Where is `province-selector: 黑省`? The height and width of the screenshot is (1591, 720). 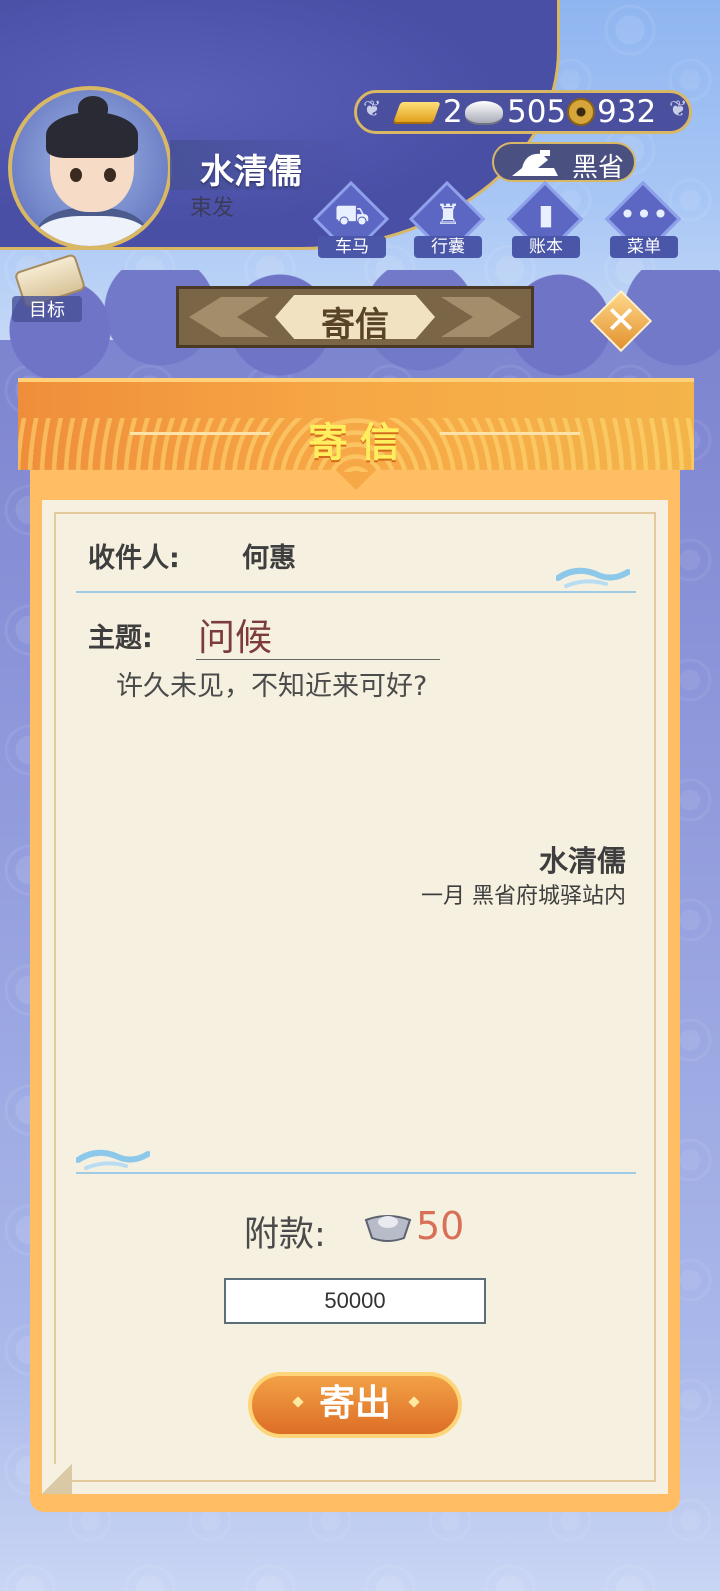
province-selector: 黑省 is located at coordinates (564, 162).